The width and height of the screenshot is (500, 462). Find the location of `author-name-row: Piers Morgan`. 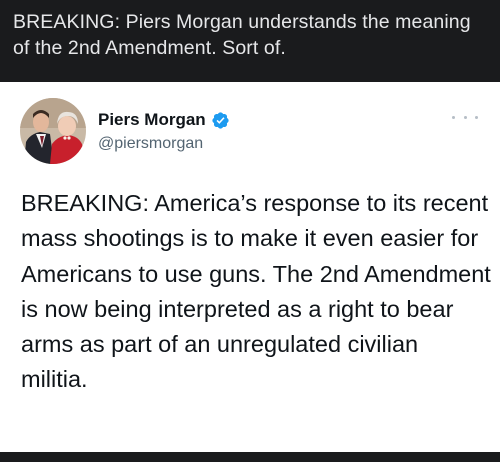

author-name-row: Piers Morgan is located at coordinates (164, 120).